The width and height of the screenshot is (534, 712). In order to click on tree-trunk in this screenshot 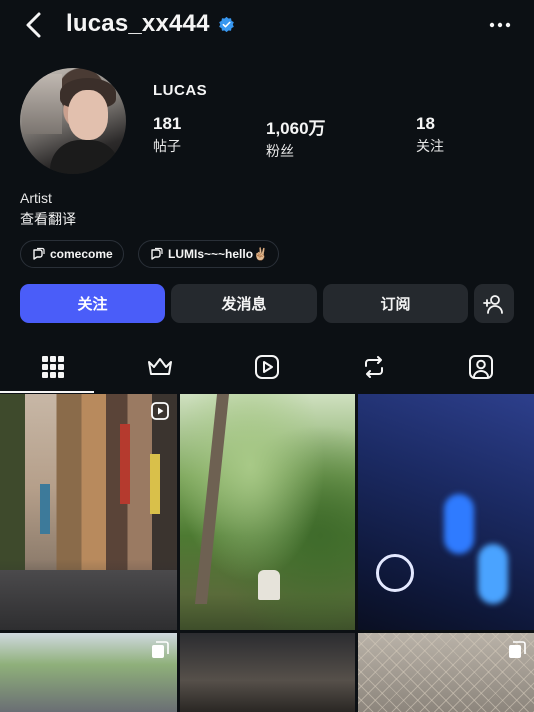, I will do `click(212, 499)`.